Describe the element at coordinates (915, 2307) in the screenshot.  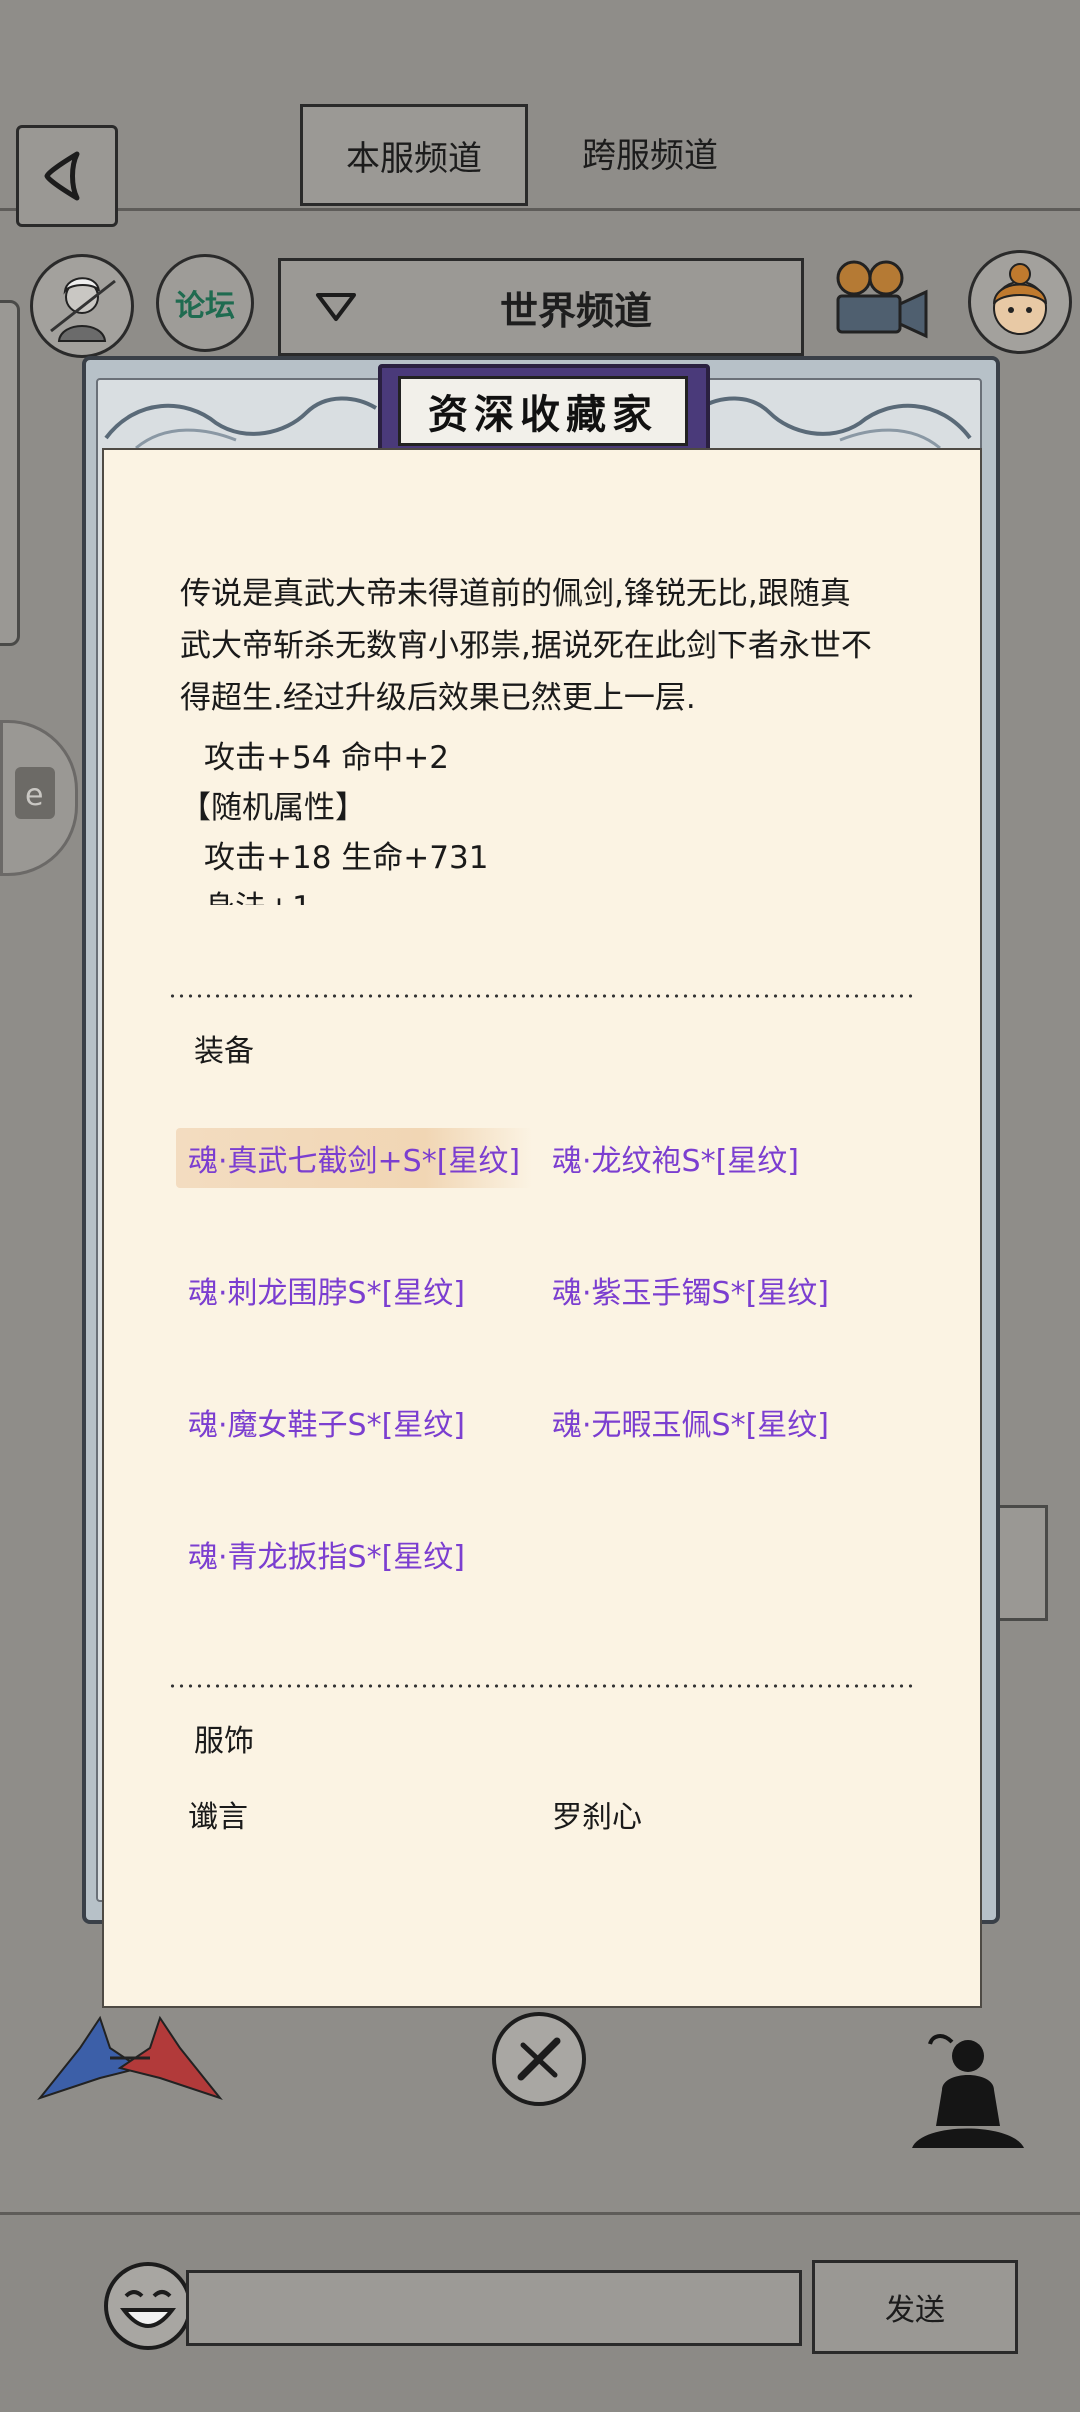
I see `send-button: 发送` at that location.